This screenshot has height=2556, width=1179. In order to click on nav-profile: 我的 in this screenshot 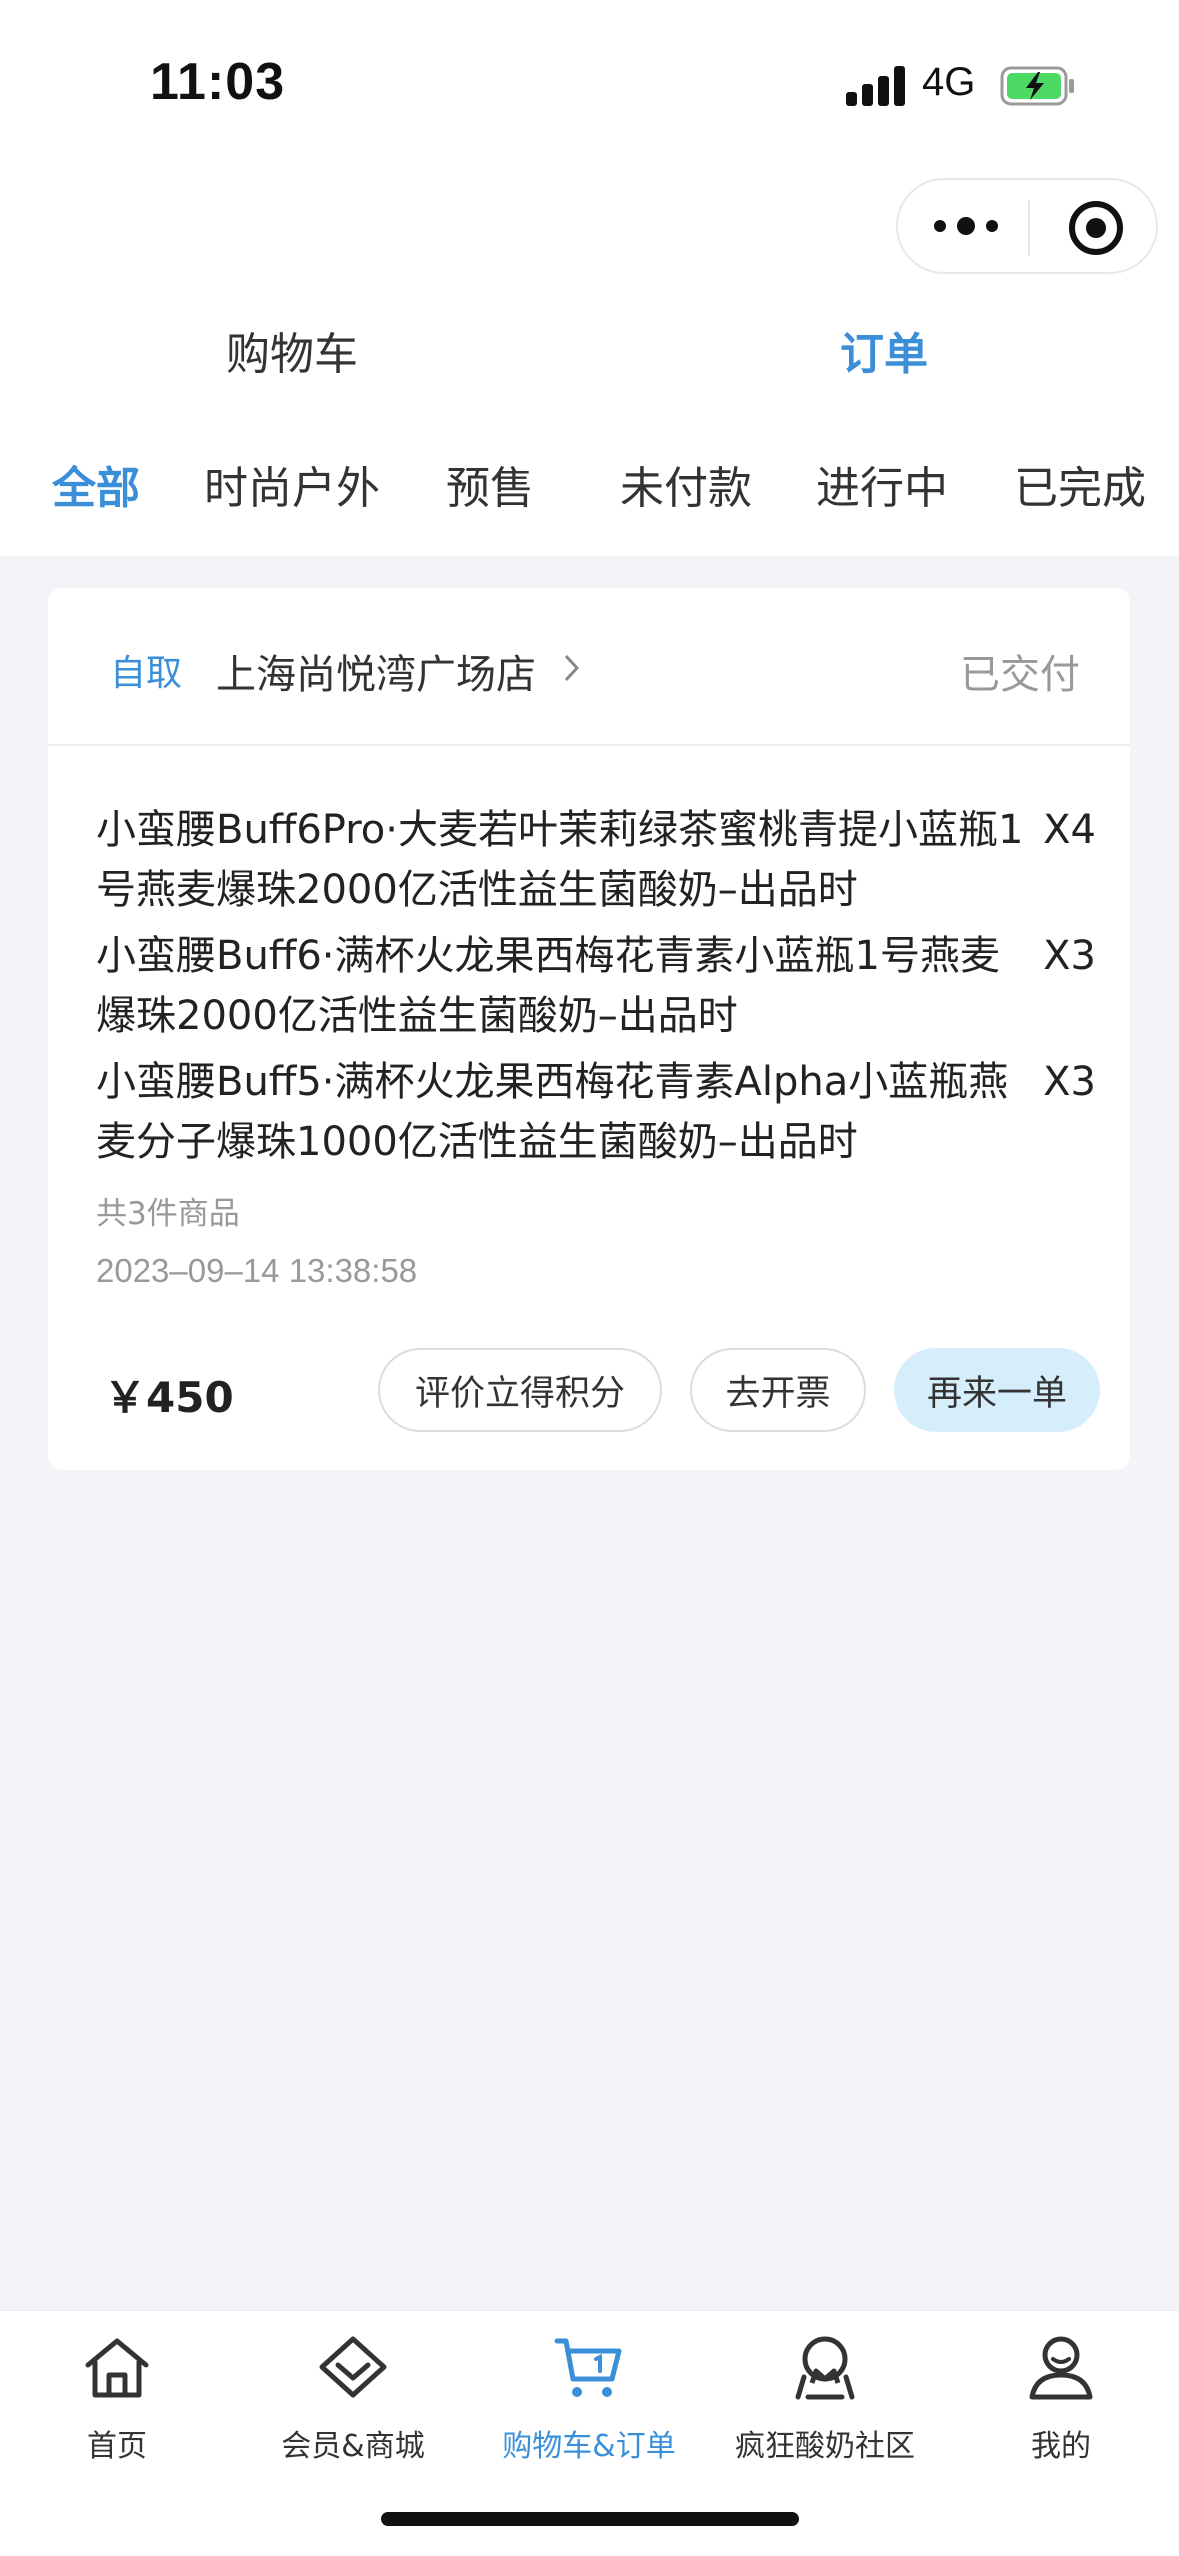, I will do `click(1061, 2400)`.